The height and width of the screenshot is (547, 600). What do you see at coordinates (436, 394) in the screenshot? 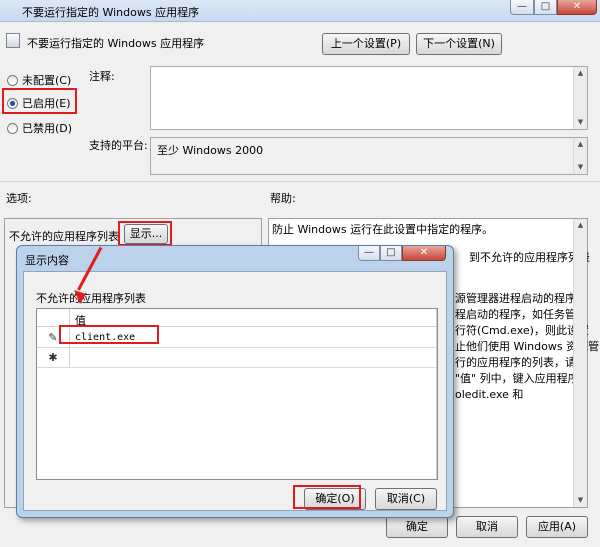
I see `grid-right-border` at bounding box center [436, 394].